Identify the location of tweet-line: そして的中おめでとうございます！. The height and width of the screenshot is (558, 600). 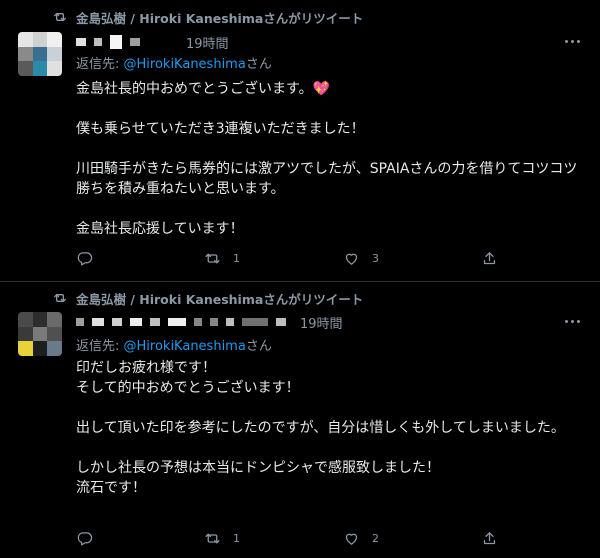
(188, 388).